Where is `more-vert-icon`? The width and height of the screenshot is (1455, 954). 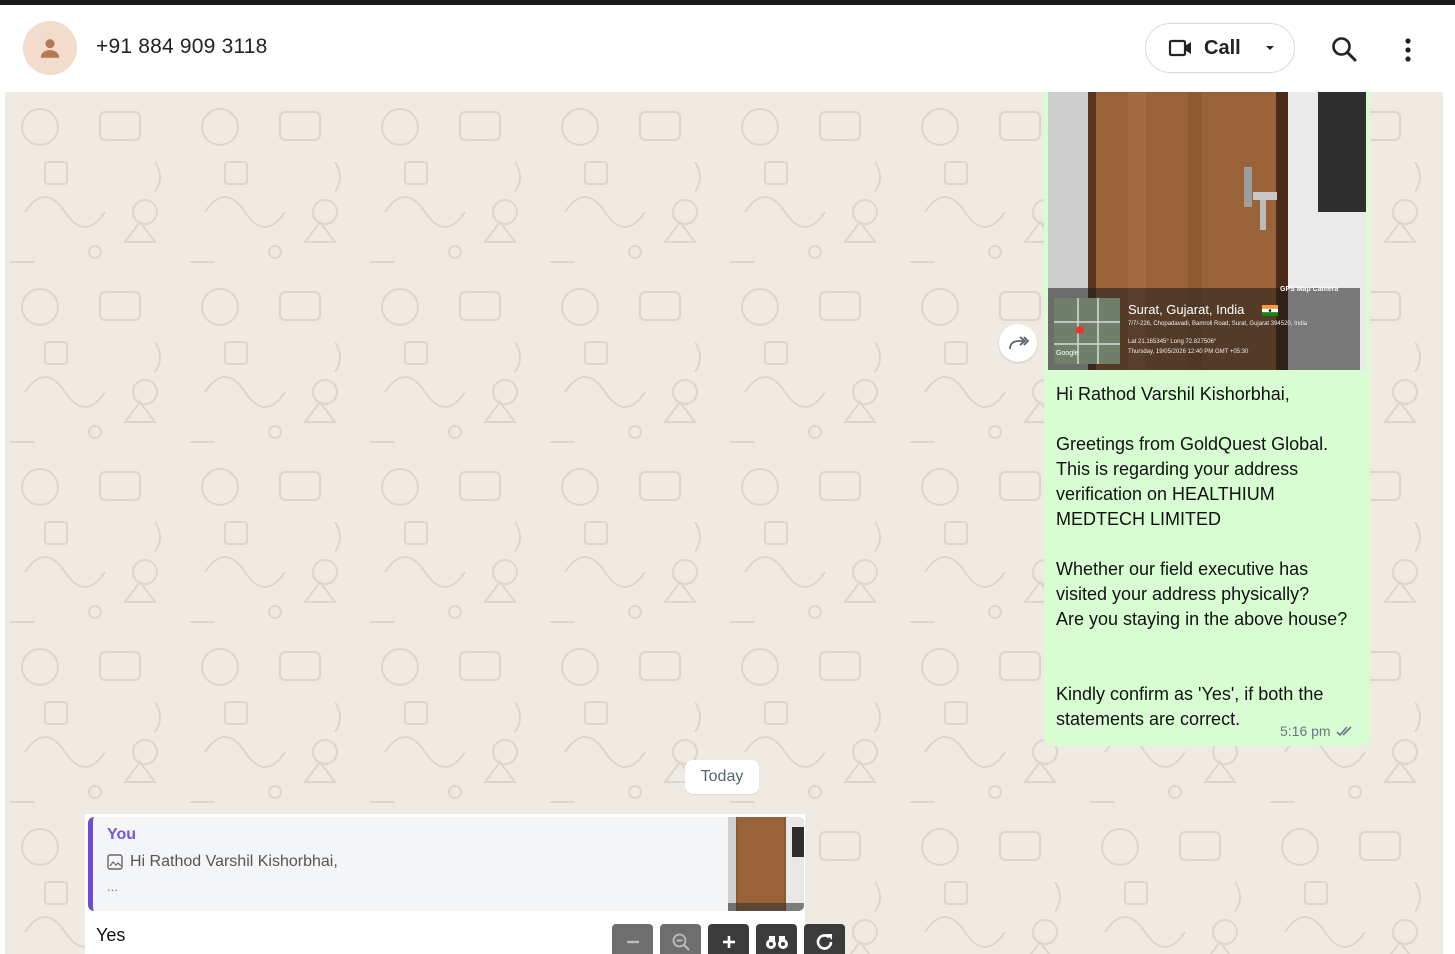
more-vert-icon is located at coordinates (1408, 50).